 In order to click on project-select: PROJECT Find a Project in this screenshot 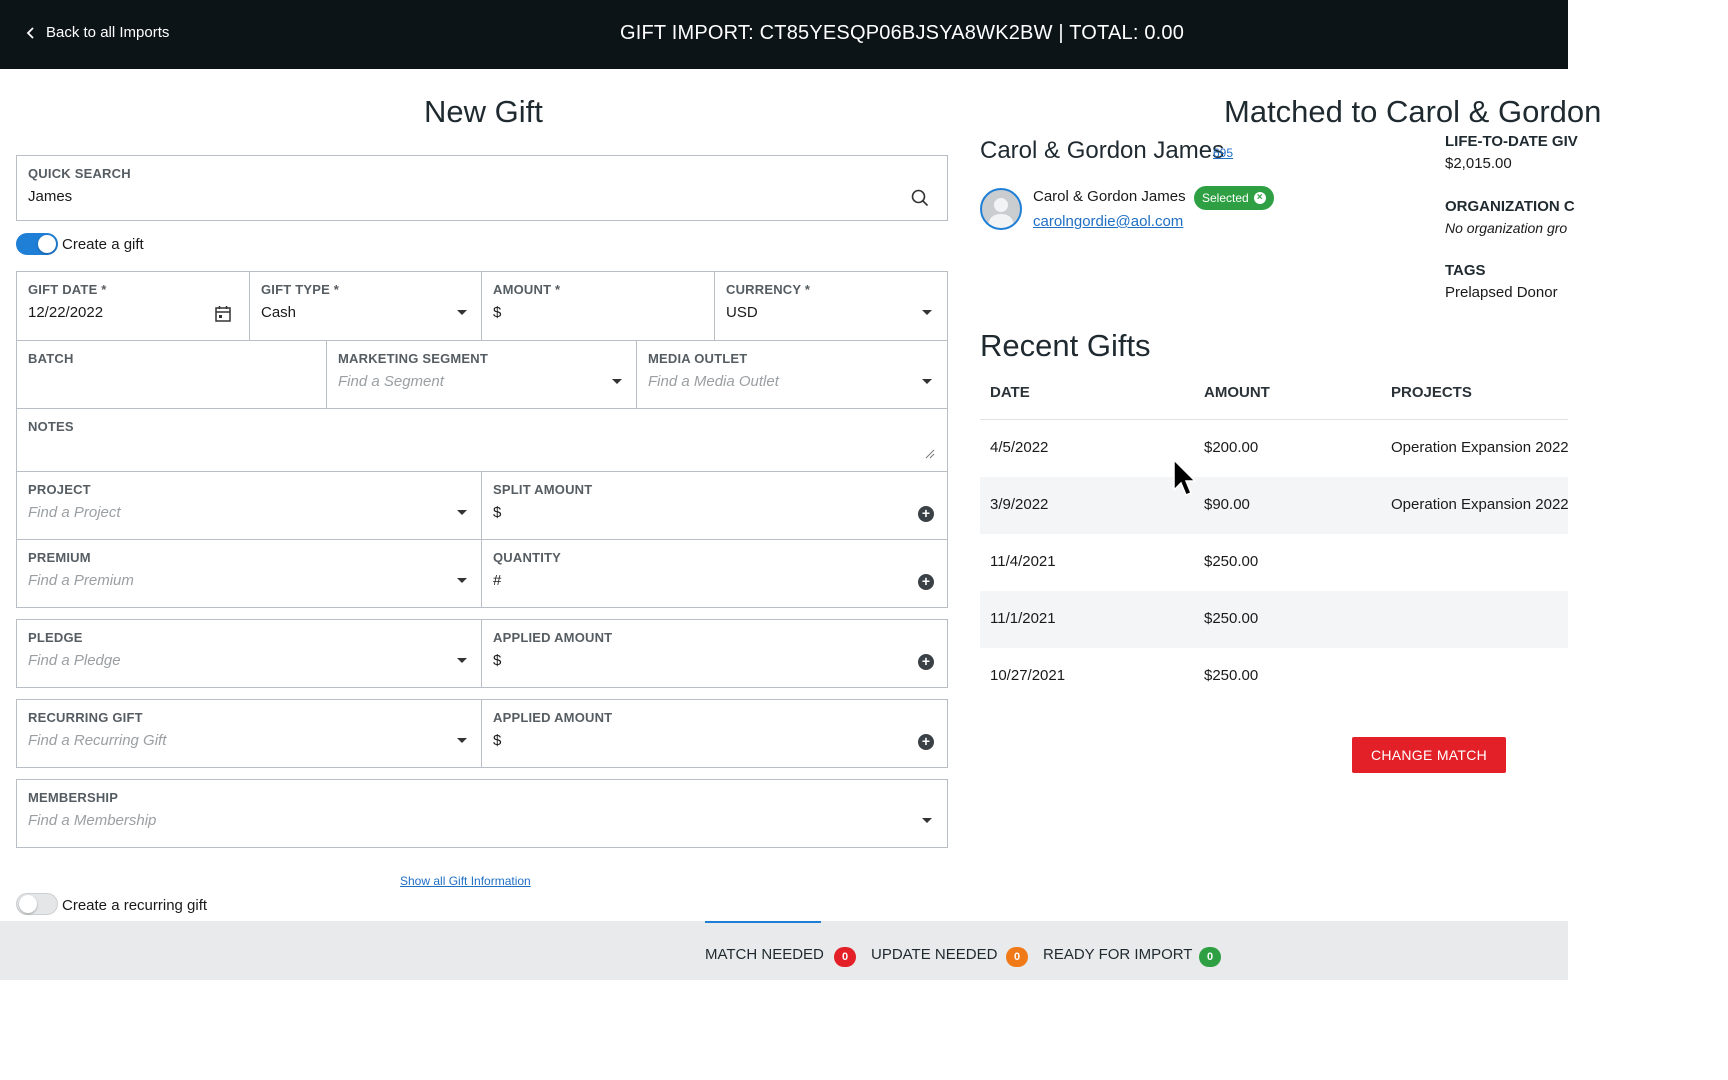, I will do `click(249, 505)`.